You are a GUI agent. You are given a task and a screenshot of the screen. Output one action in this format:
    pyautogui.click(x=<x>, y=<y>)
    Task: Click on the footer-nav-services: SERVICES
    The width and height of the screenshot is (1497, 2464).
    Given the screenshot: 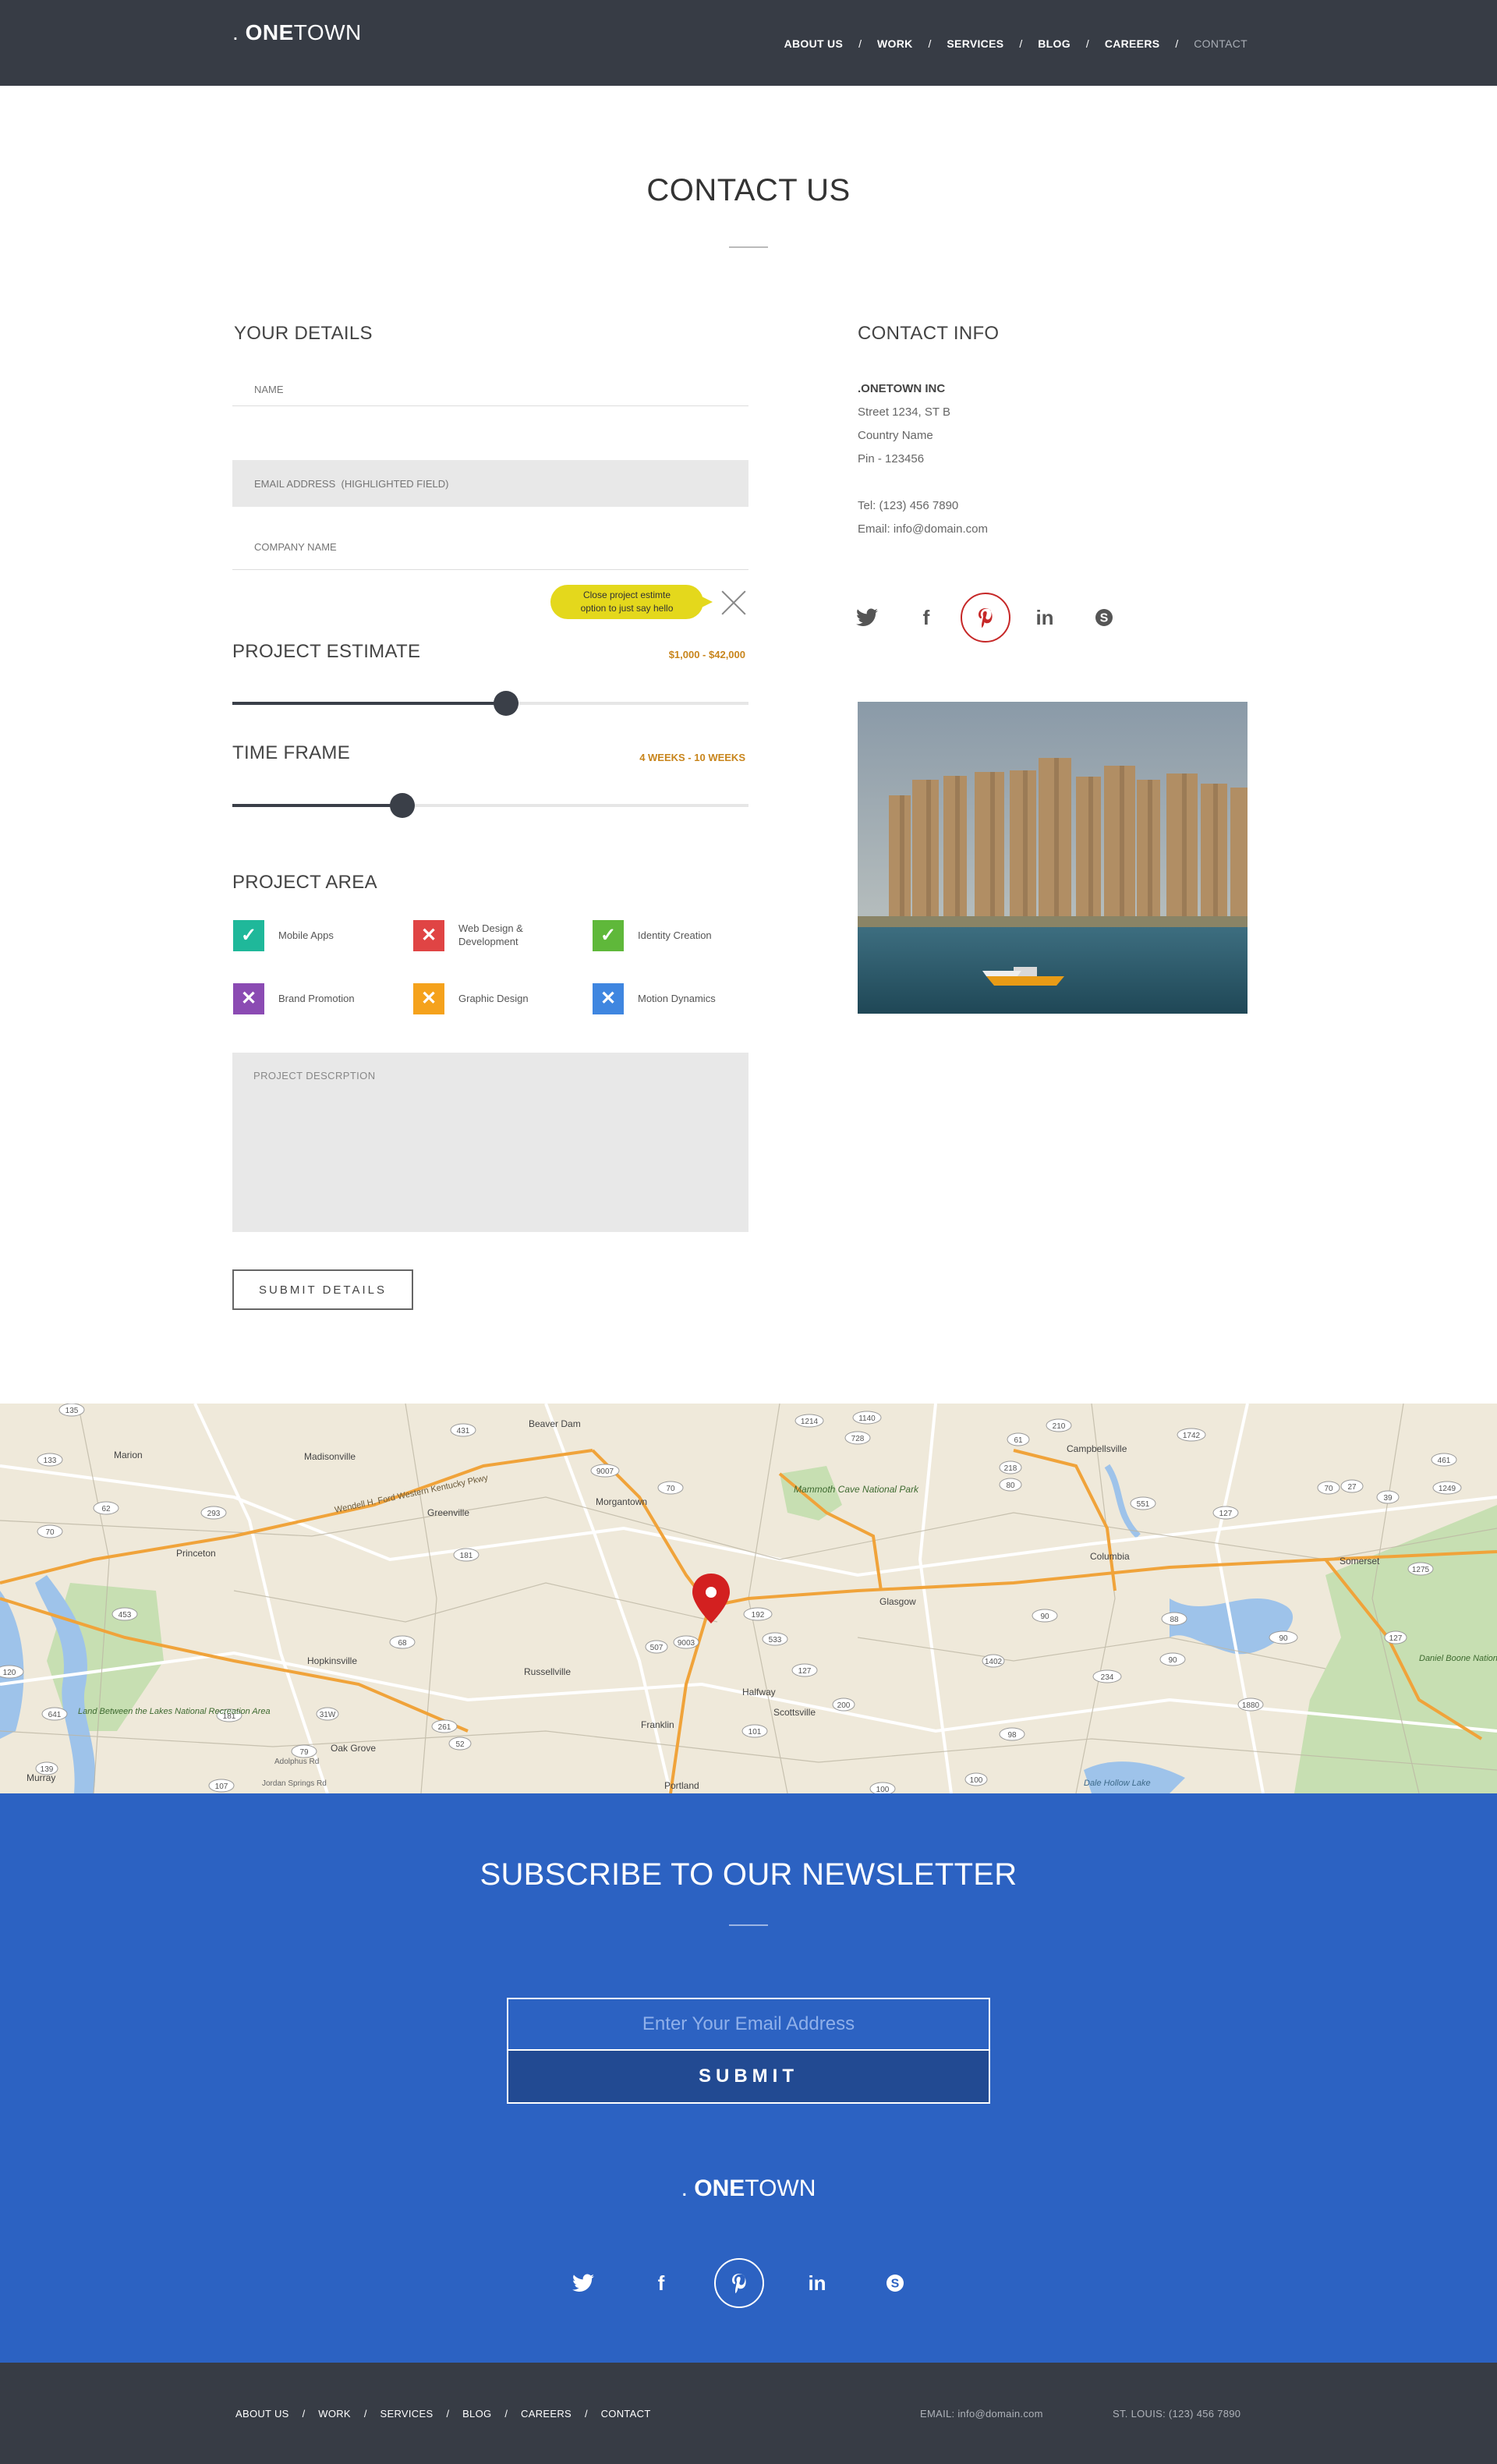 What is the action you would take?
    pyautogui.click(x=407, y=2414)
    